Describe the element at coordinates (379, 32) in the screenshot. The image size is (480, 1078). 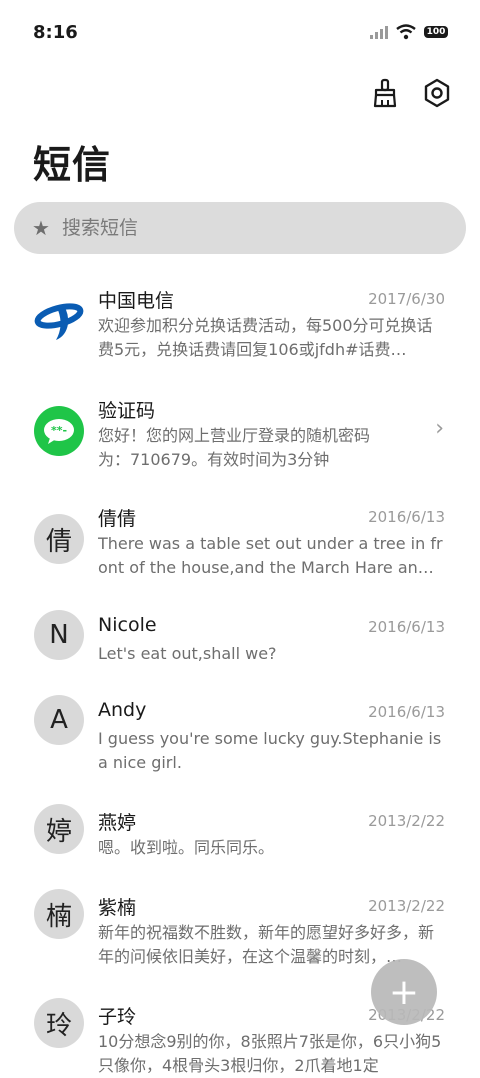
I see `signal-icon` at that location.